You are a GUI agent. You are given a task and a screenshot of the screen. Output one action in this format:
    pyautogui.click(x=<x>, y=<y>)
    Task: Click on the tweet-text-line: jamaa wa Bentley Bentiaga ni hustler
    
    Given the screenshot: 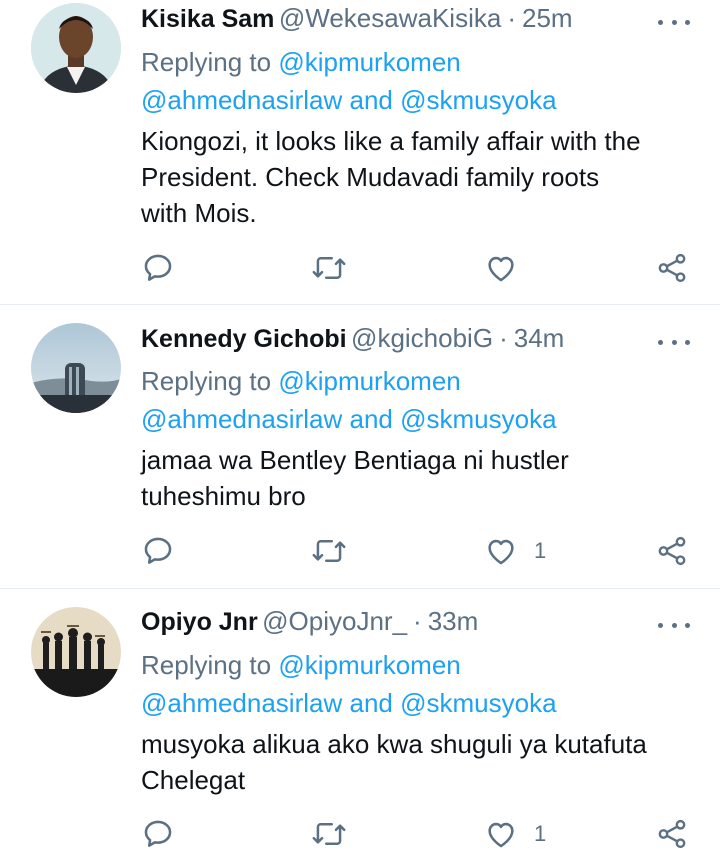 What is the action you would take?
    pyautogui.click(x=355, y=460)
    